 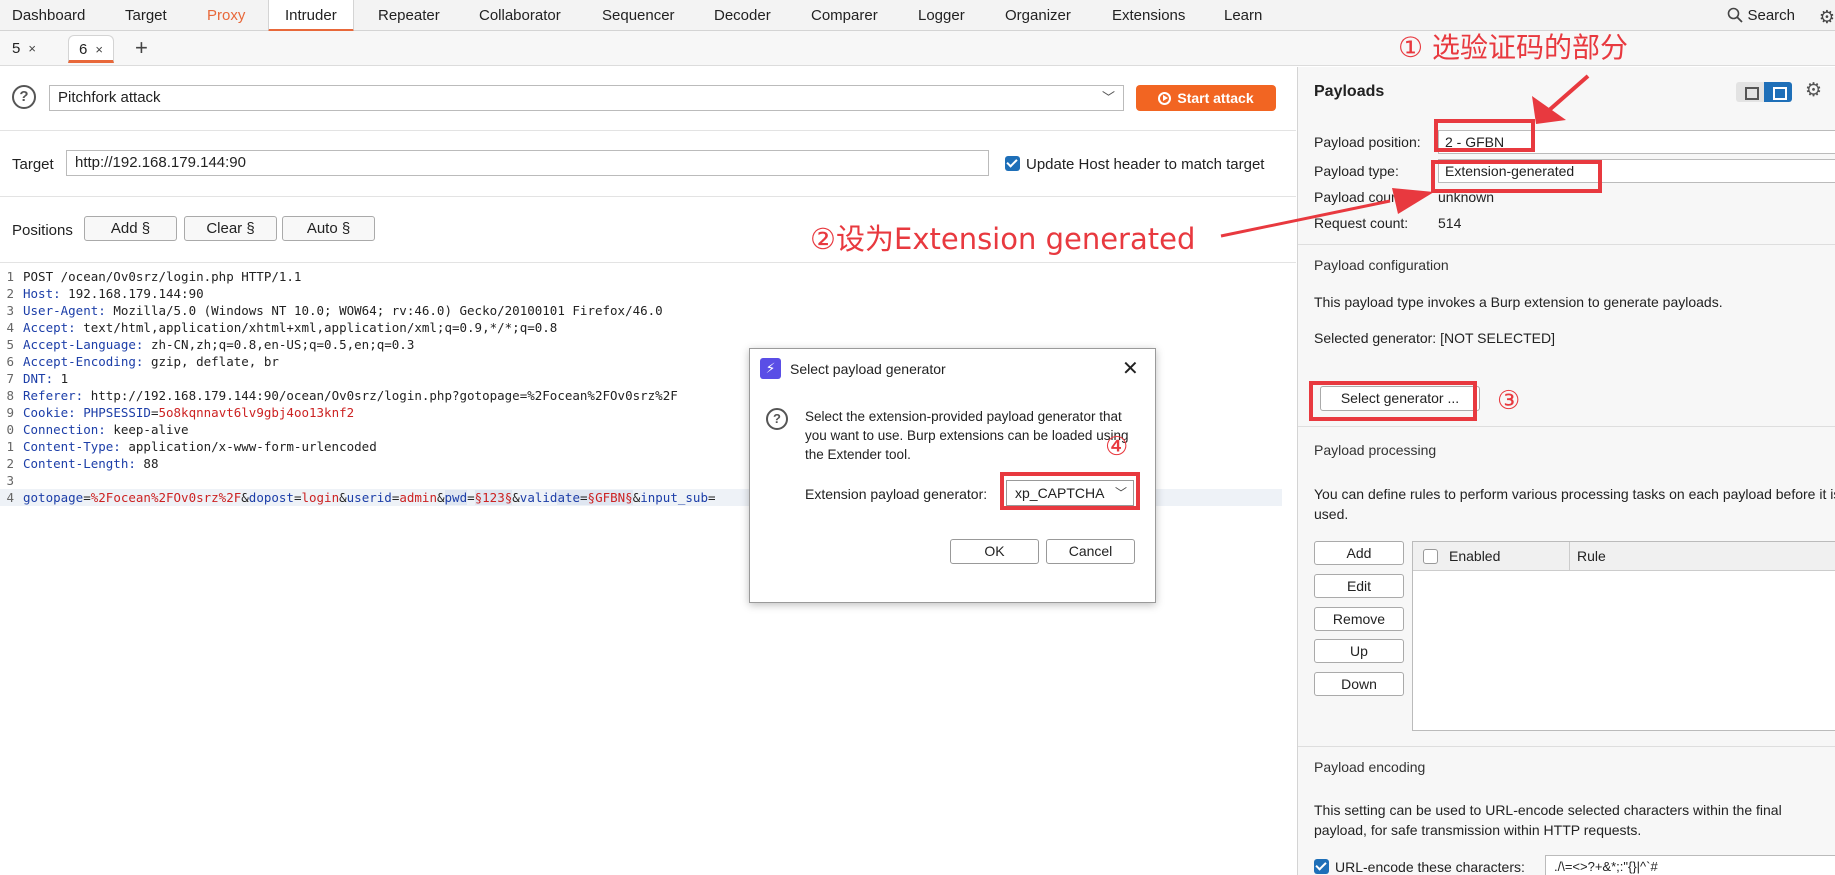 What do you see at coordinates (1771, 15) in the screenshot?
I see `search-label: Search` at bounding box center [1771, 15].